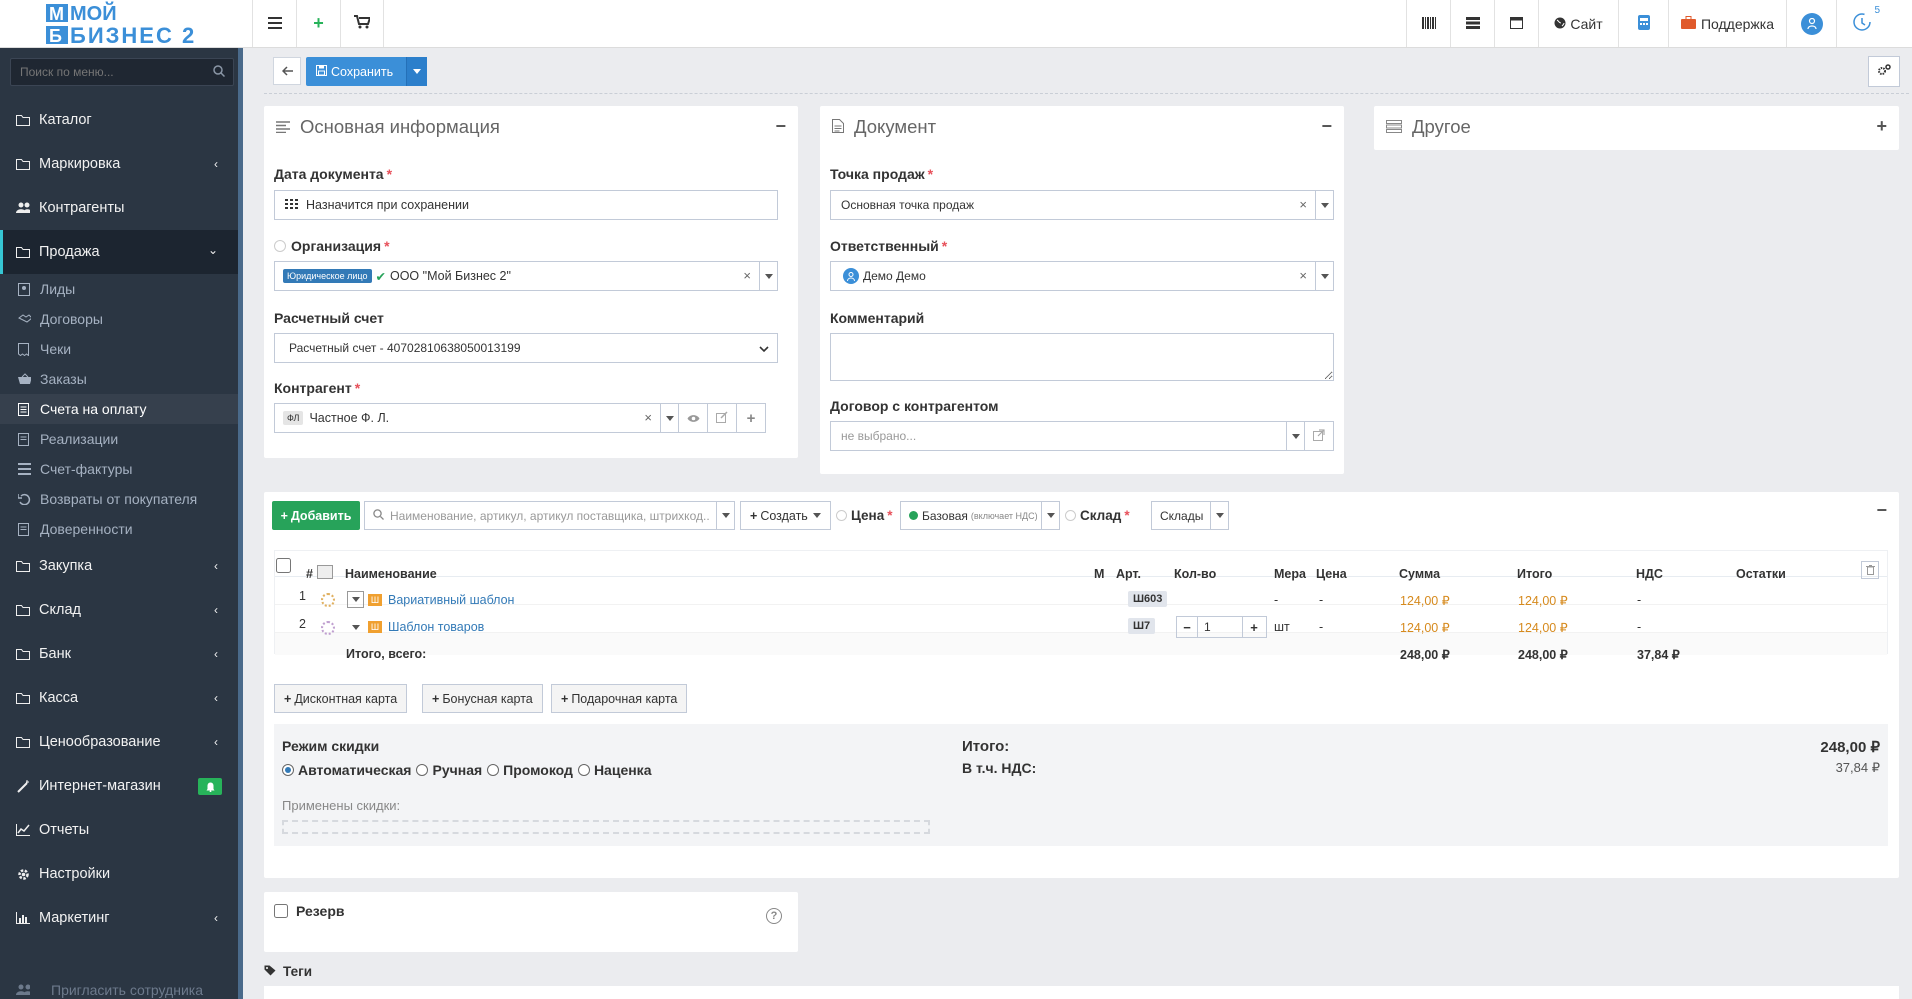  Describe the element at coordinates (980, 515) in the screenshot. I see `price-type-select: Базовая (включает НДС)` at that location.